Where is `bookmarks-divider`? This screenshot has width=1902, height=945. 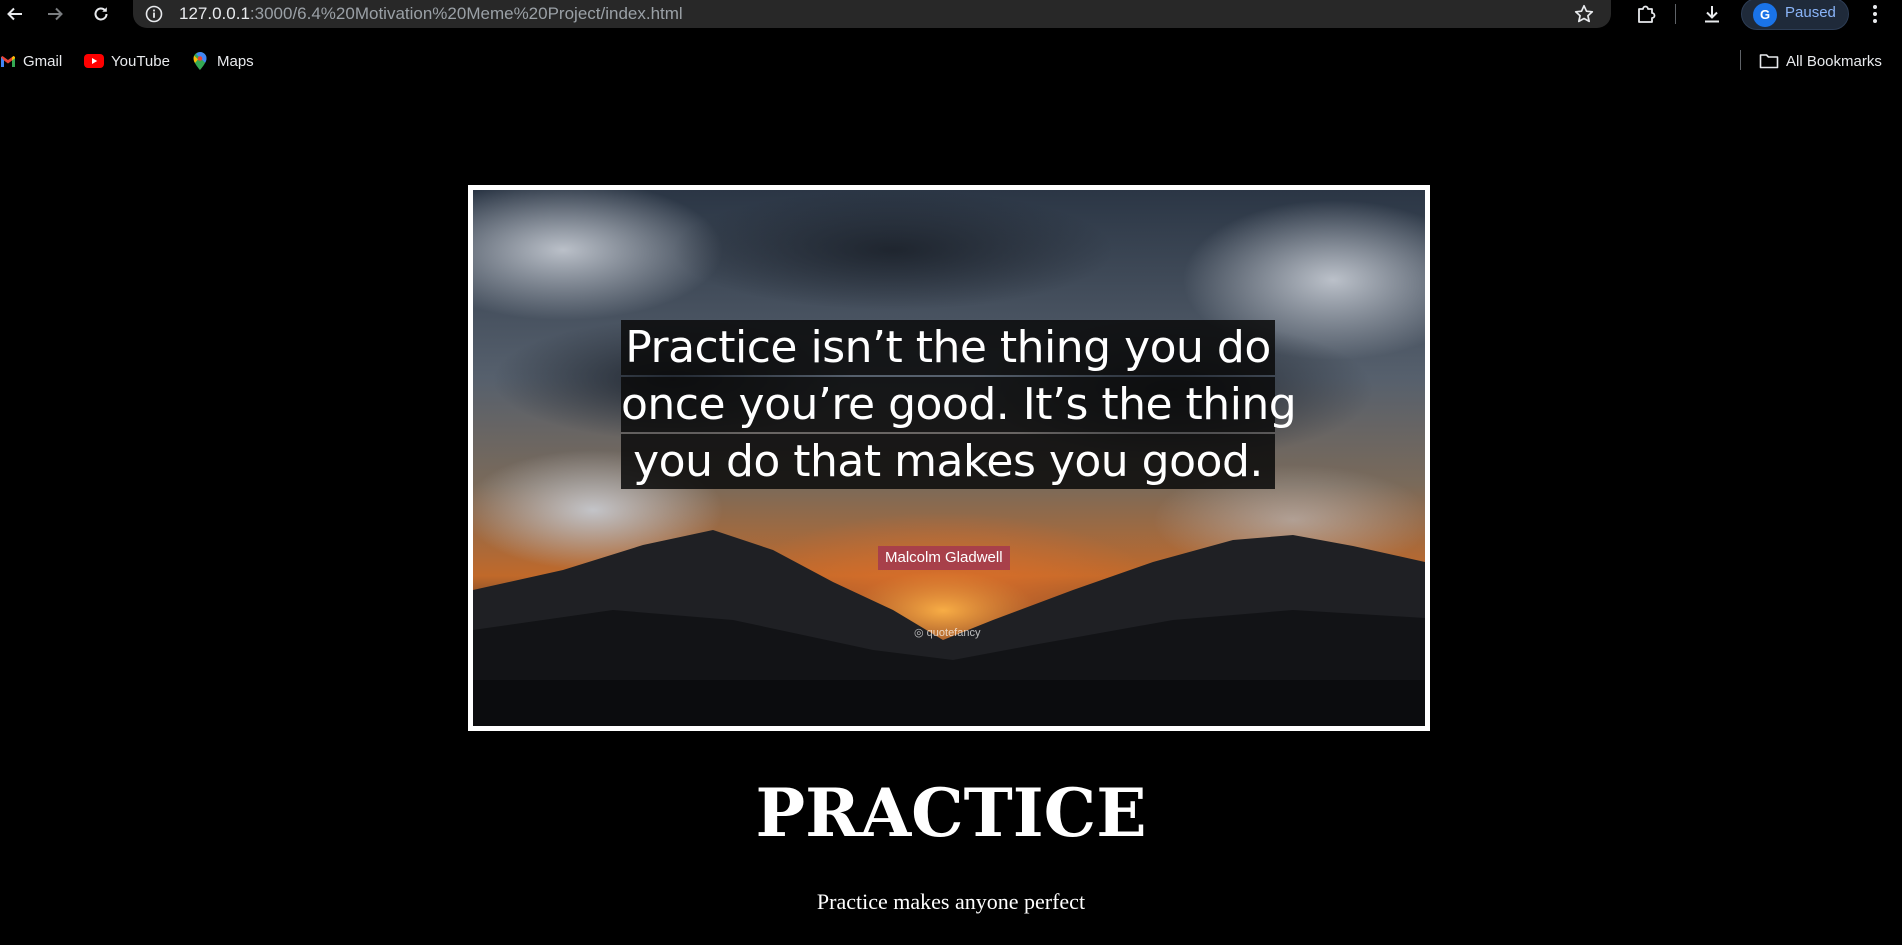
bookmarks-divider is located at coordinates (1740, 60).